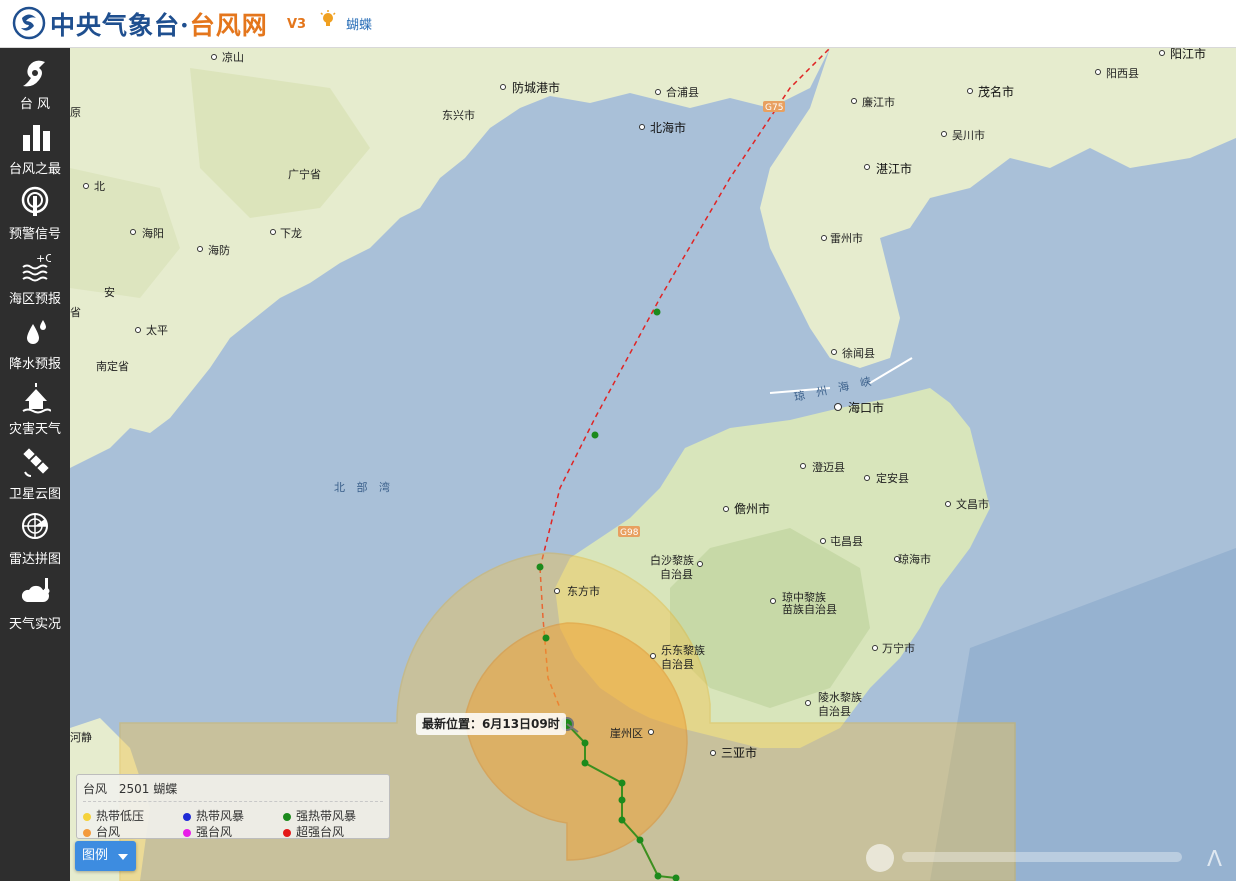 The height and width of the screenshot is (881, 1236). I want to click on nav-item-typhoon: 台 风, so click(35, 84).